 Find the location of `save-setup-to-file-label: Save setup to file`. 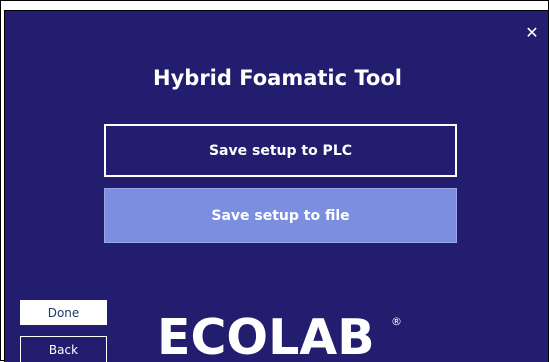

save-setup-to-file-label: Save setup to file is located at coordinates (280, 215).